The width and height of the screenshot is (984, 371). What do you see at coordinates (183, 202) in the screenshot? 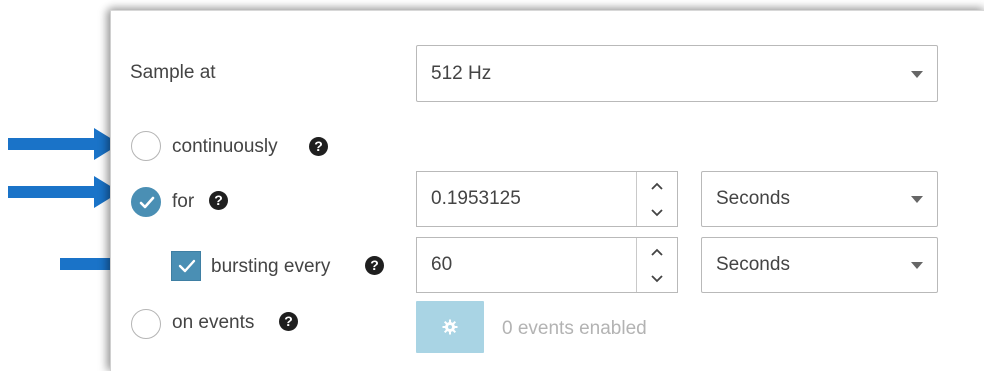
I see `for-label: for` at bounding box center [183, 202].